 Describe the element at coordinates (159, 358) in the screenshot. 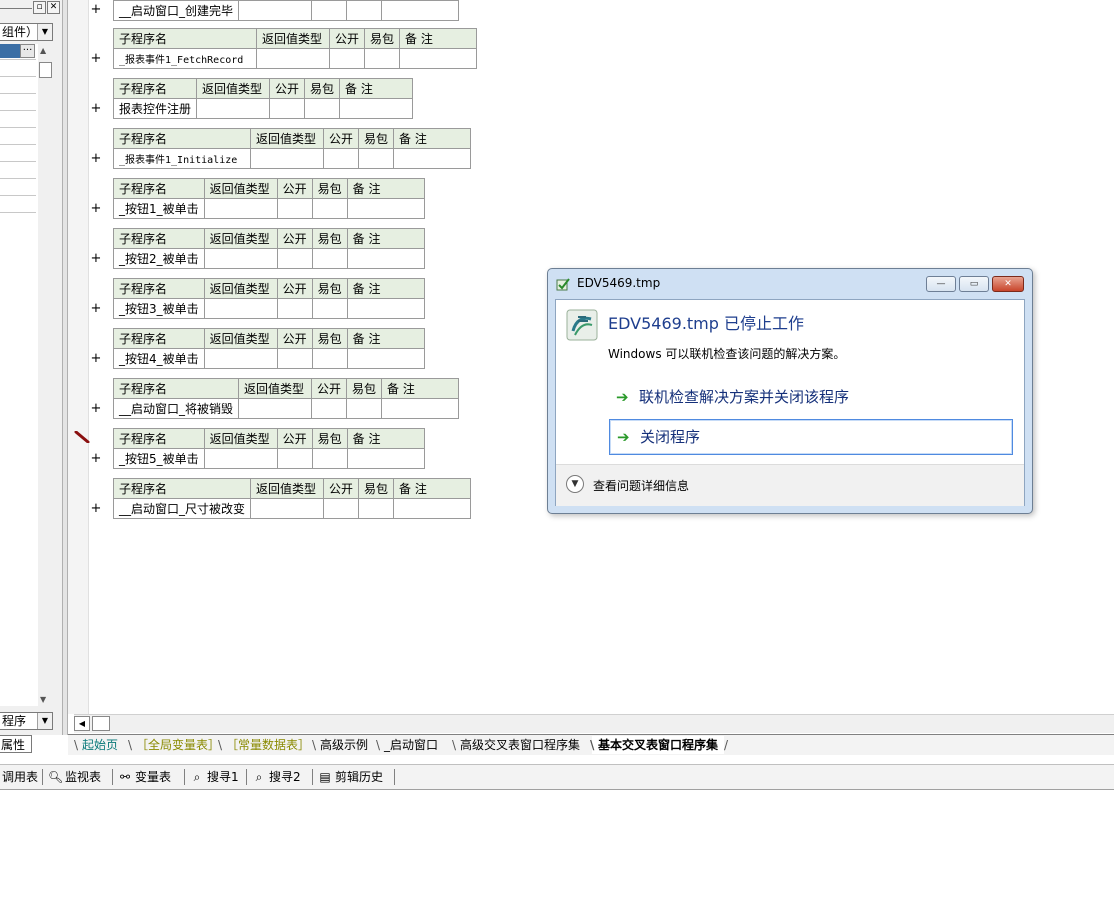

I see `sub-name-cell: _按钮4_被单击` at that location.